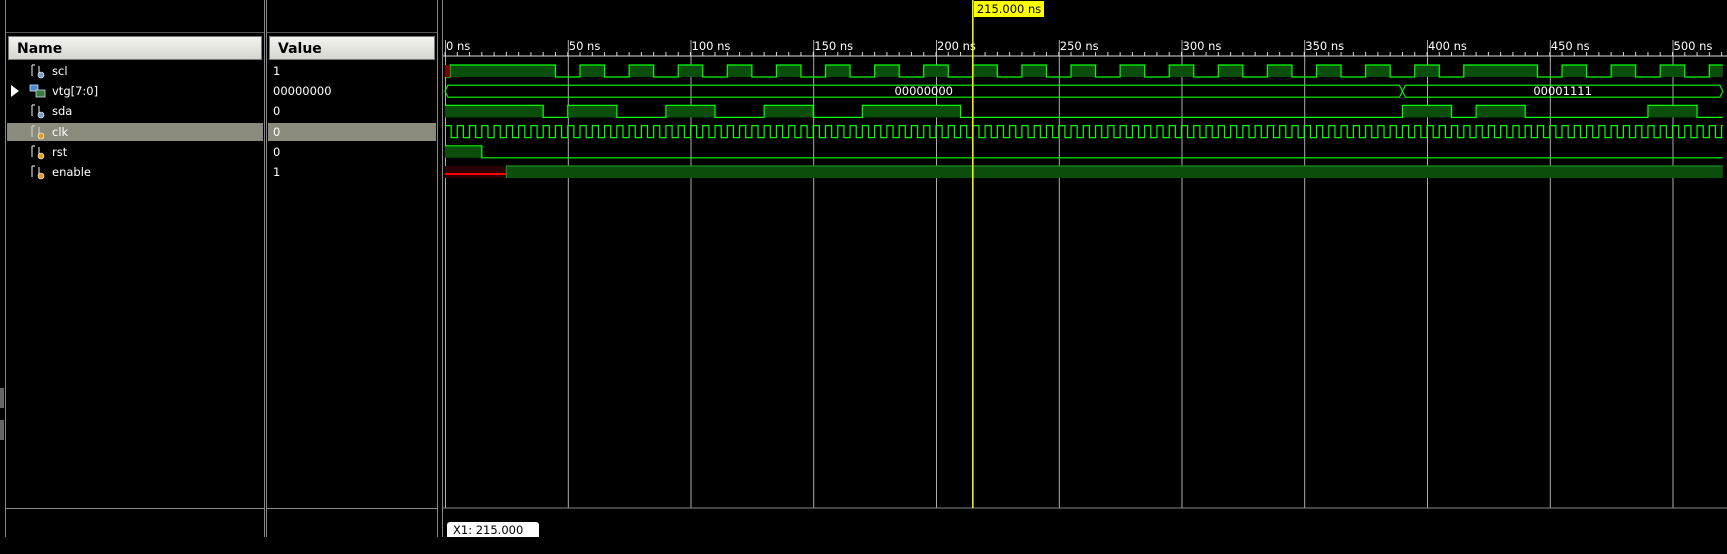 The height and width of the screenshot is (554, 1727). Describe the element at coordinates (135, 131) in the screenshot. I see `signal-row: clk` at that location.